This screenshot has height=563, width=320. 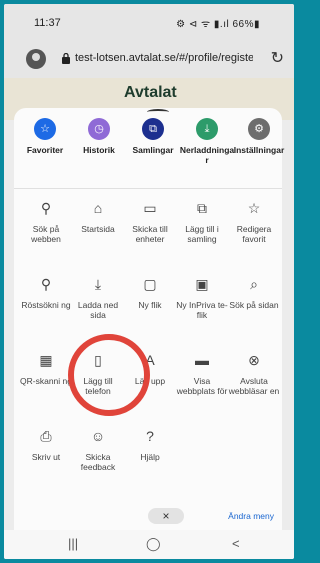 What do you see at coordinates (98, 217) in the screenshot?
I see `menu-grid-item: ⌂ Startsida` at bounding box center [98, 217].